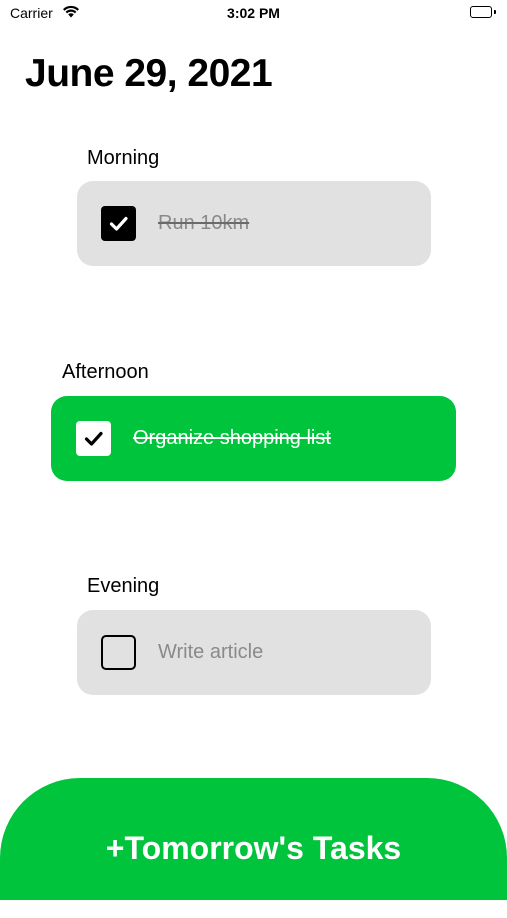 This screenshot has width=507, height=918. I want to click on task-text-afternoon: Organize shopping list, so click(232, 438).